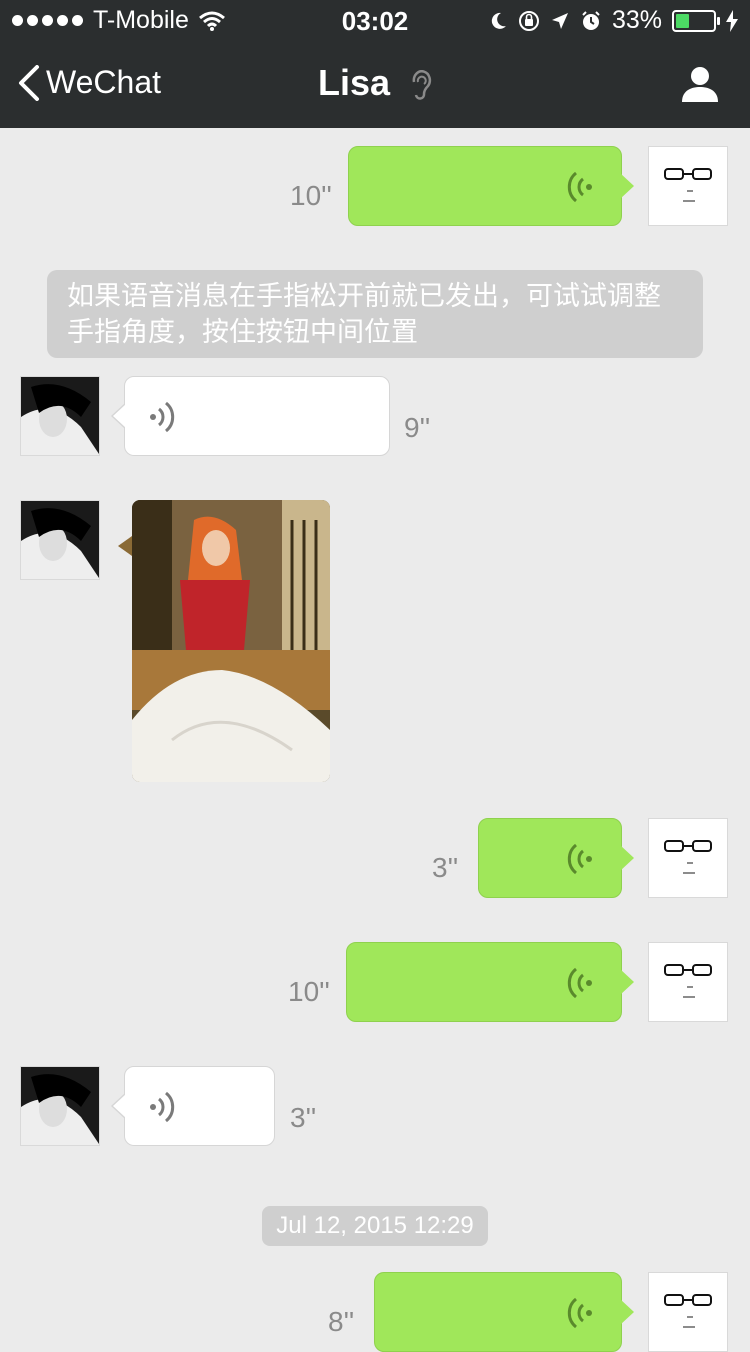 The width and height of the screenshot is (750, 1352). I want to click on contact-name: Lisa, so click(354, 82).